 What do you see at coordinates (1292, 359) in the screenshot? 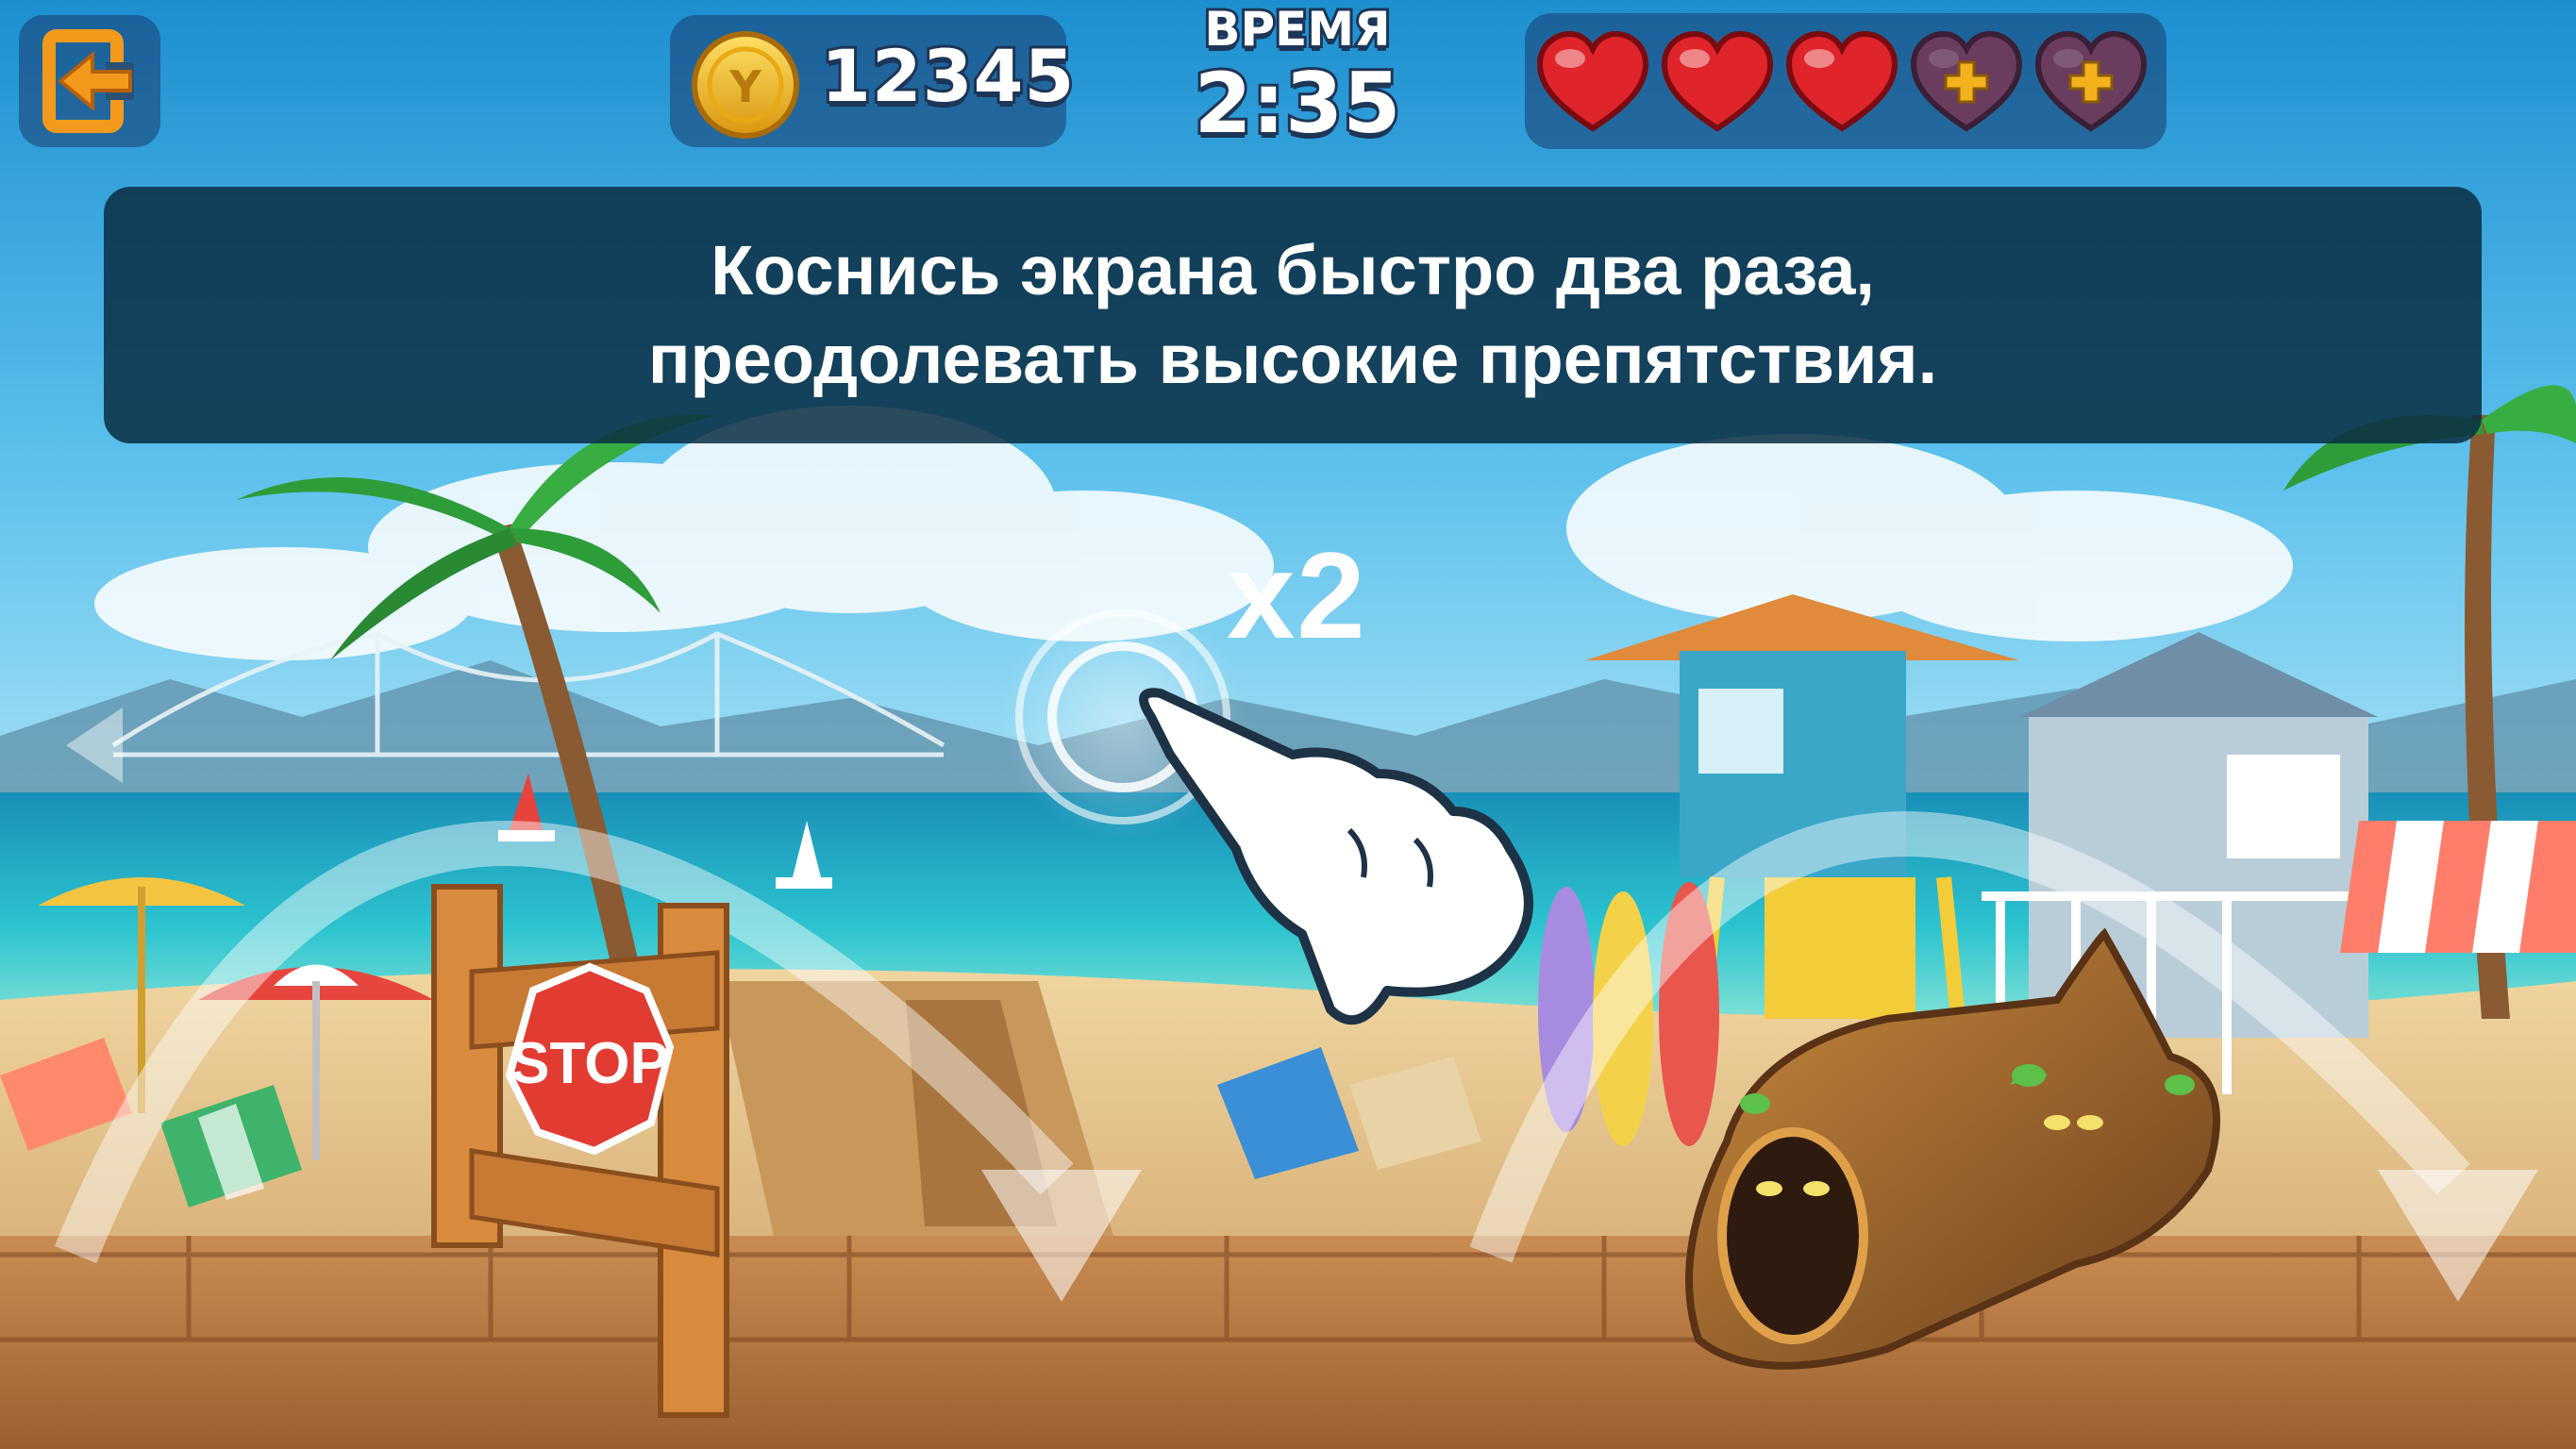
I see `tutorial-text-line-2: преодолевать высокие препятствия.` at bounding box center [1292, 359].